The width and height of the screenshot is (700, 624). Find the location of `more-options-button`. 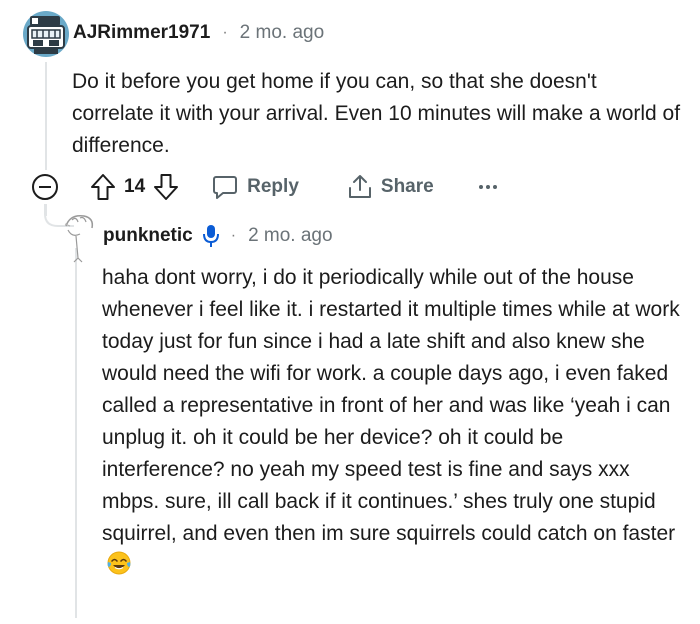

more-options-button is located at coordinates (488, 187).